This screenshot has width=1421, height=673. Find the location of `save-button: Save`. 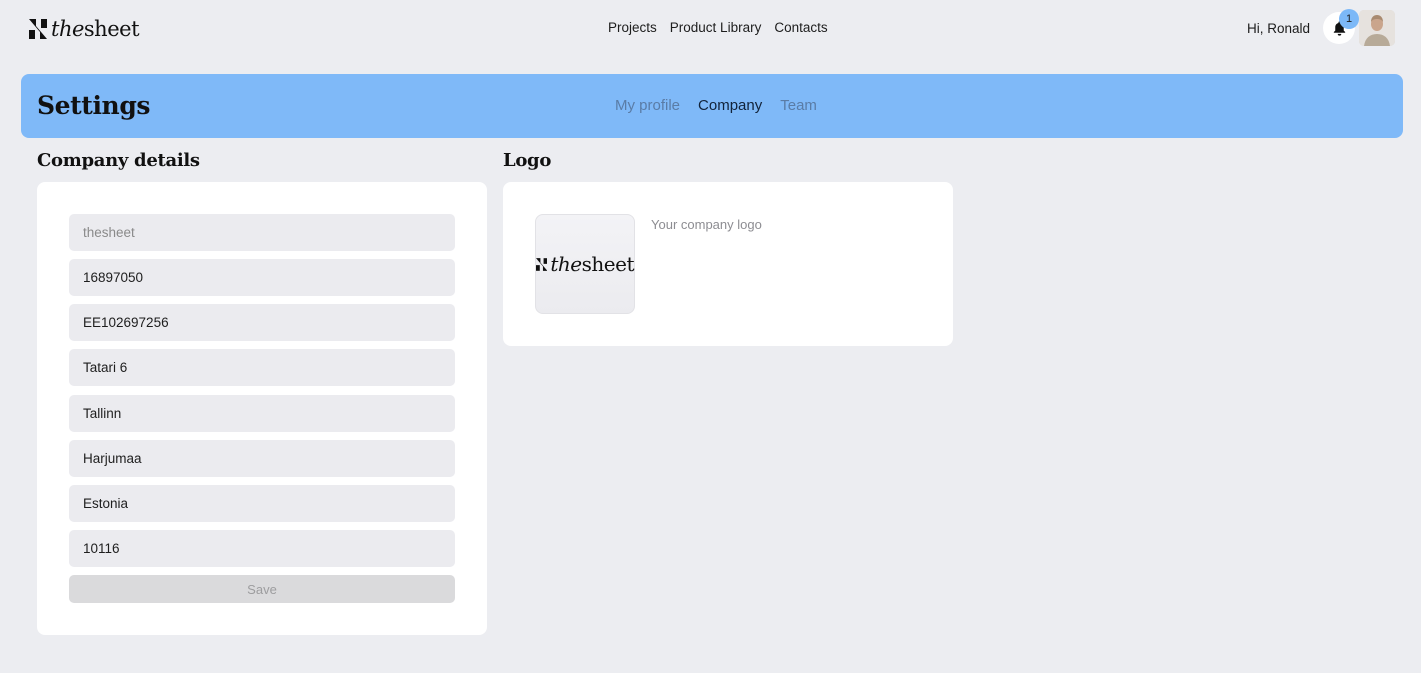

save-button: Save is located at coordinates (262, 589).